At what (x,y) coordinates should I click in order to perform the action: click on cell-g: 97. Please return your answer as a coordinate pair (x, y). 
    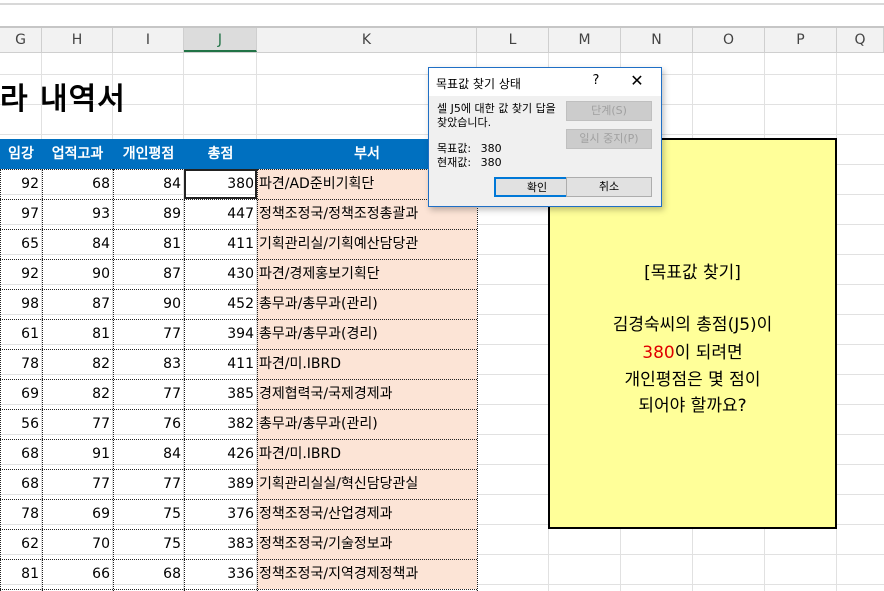
    Looking at the image, I should click on (21, 214).